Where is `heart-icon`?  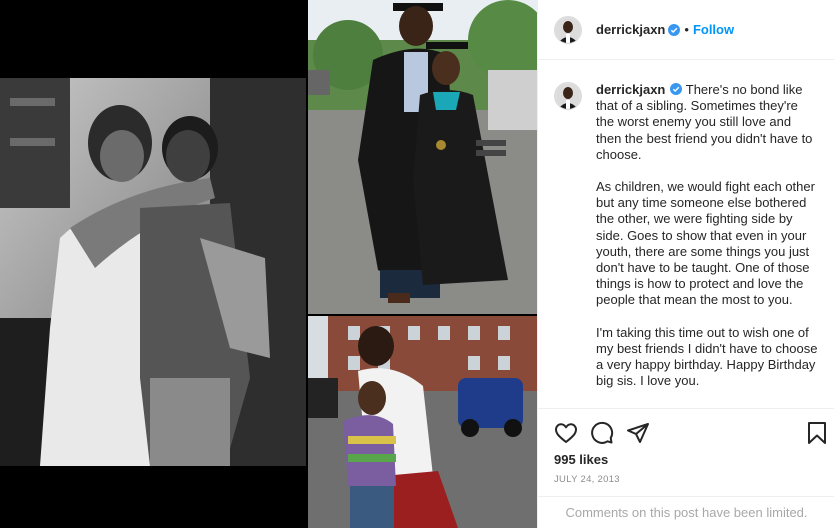
heart-icon is located at coordinates (566, 433).